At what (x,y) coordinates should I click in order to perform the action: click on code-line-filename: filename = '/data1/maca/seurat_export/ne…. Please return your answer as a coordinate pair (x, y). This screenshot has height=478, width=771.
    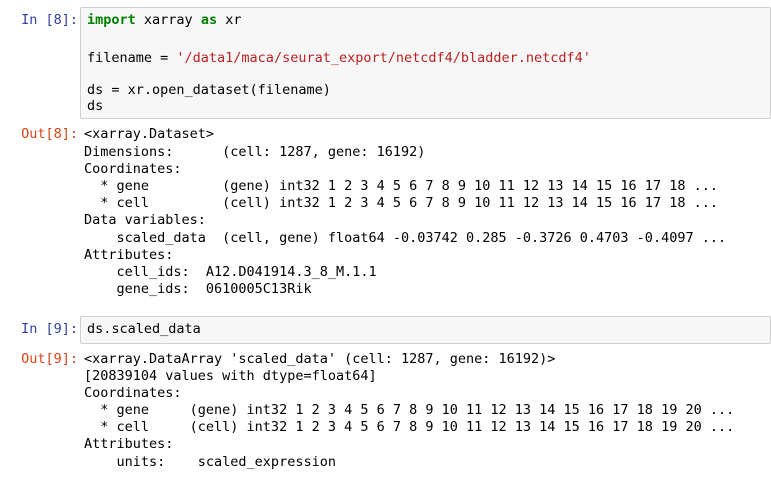
    Looking at the image, I should click on (339, 58).